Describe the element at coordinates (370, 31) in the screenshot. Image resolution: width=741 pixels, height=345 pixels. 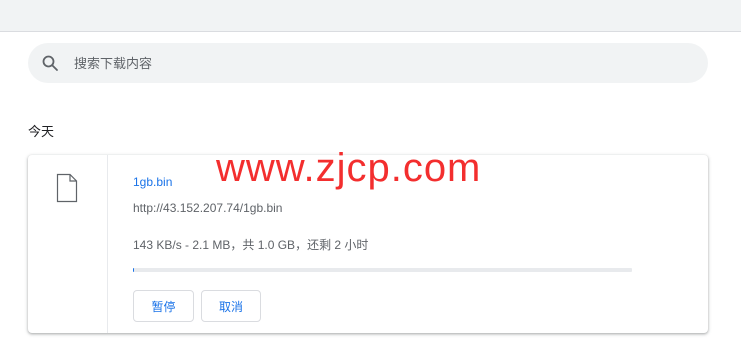
I see `toolbar-divider` at that location.